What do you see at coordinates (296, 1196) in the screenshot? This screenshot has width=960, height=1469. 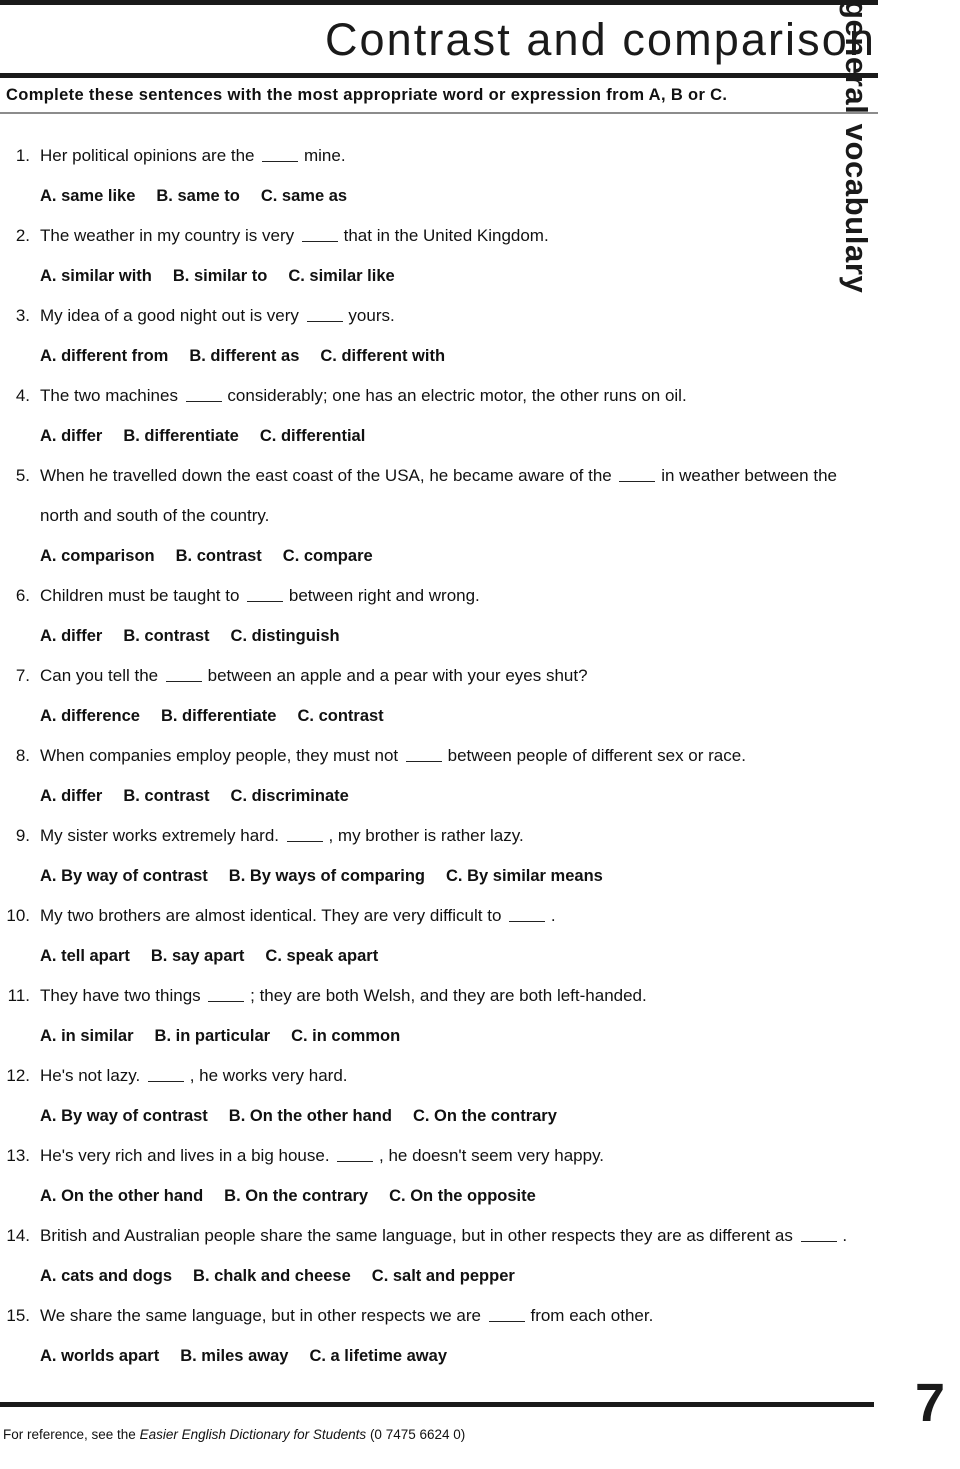 I see `answer-option: B. On the contrary` at bounding box center [296, 1196].